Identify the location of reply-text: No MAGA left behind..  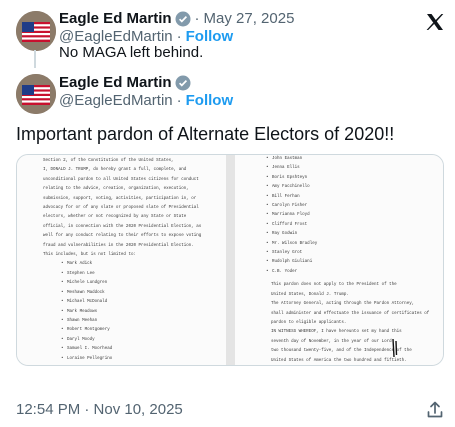
(131, 52).